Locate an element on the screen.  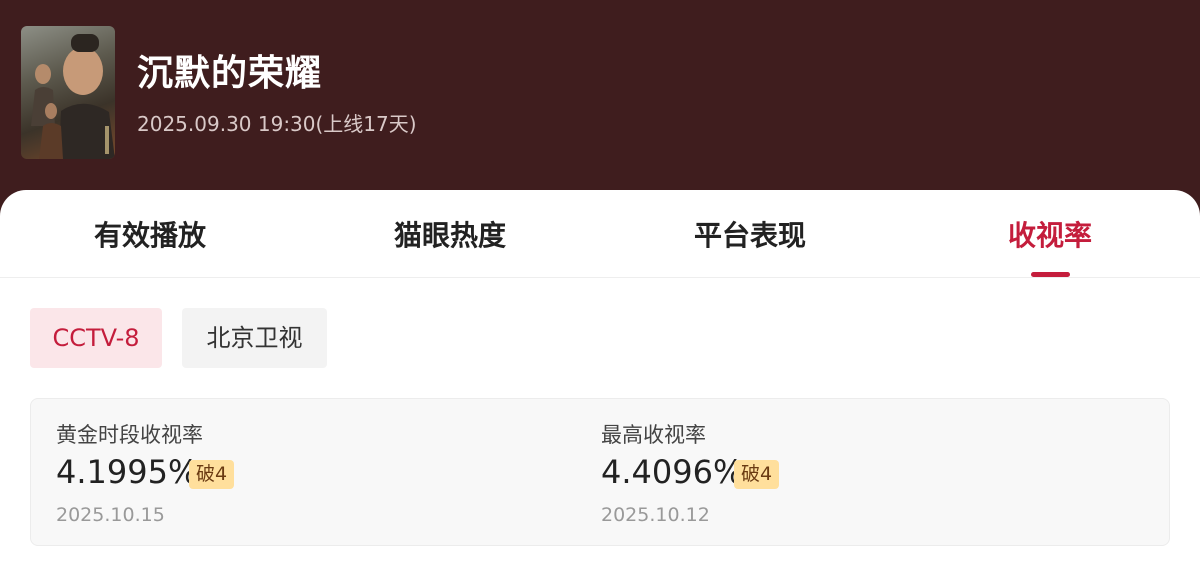
stat-value: 4.4096% is located at coordinates (672, 472).